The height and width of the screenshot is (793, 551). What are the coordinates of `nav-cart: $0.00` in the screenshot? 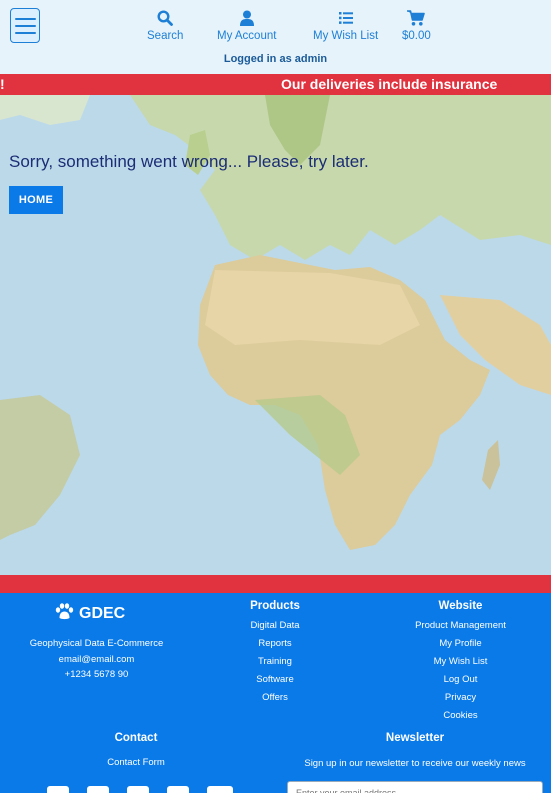 It's located at (416, 25).